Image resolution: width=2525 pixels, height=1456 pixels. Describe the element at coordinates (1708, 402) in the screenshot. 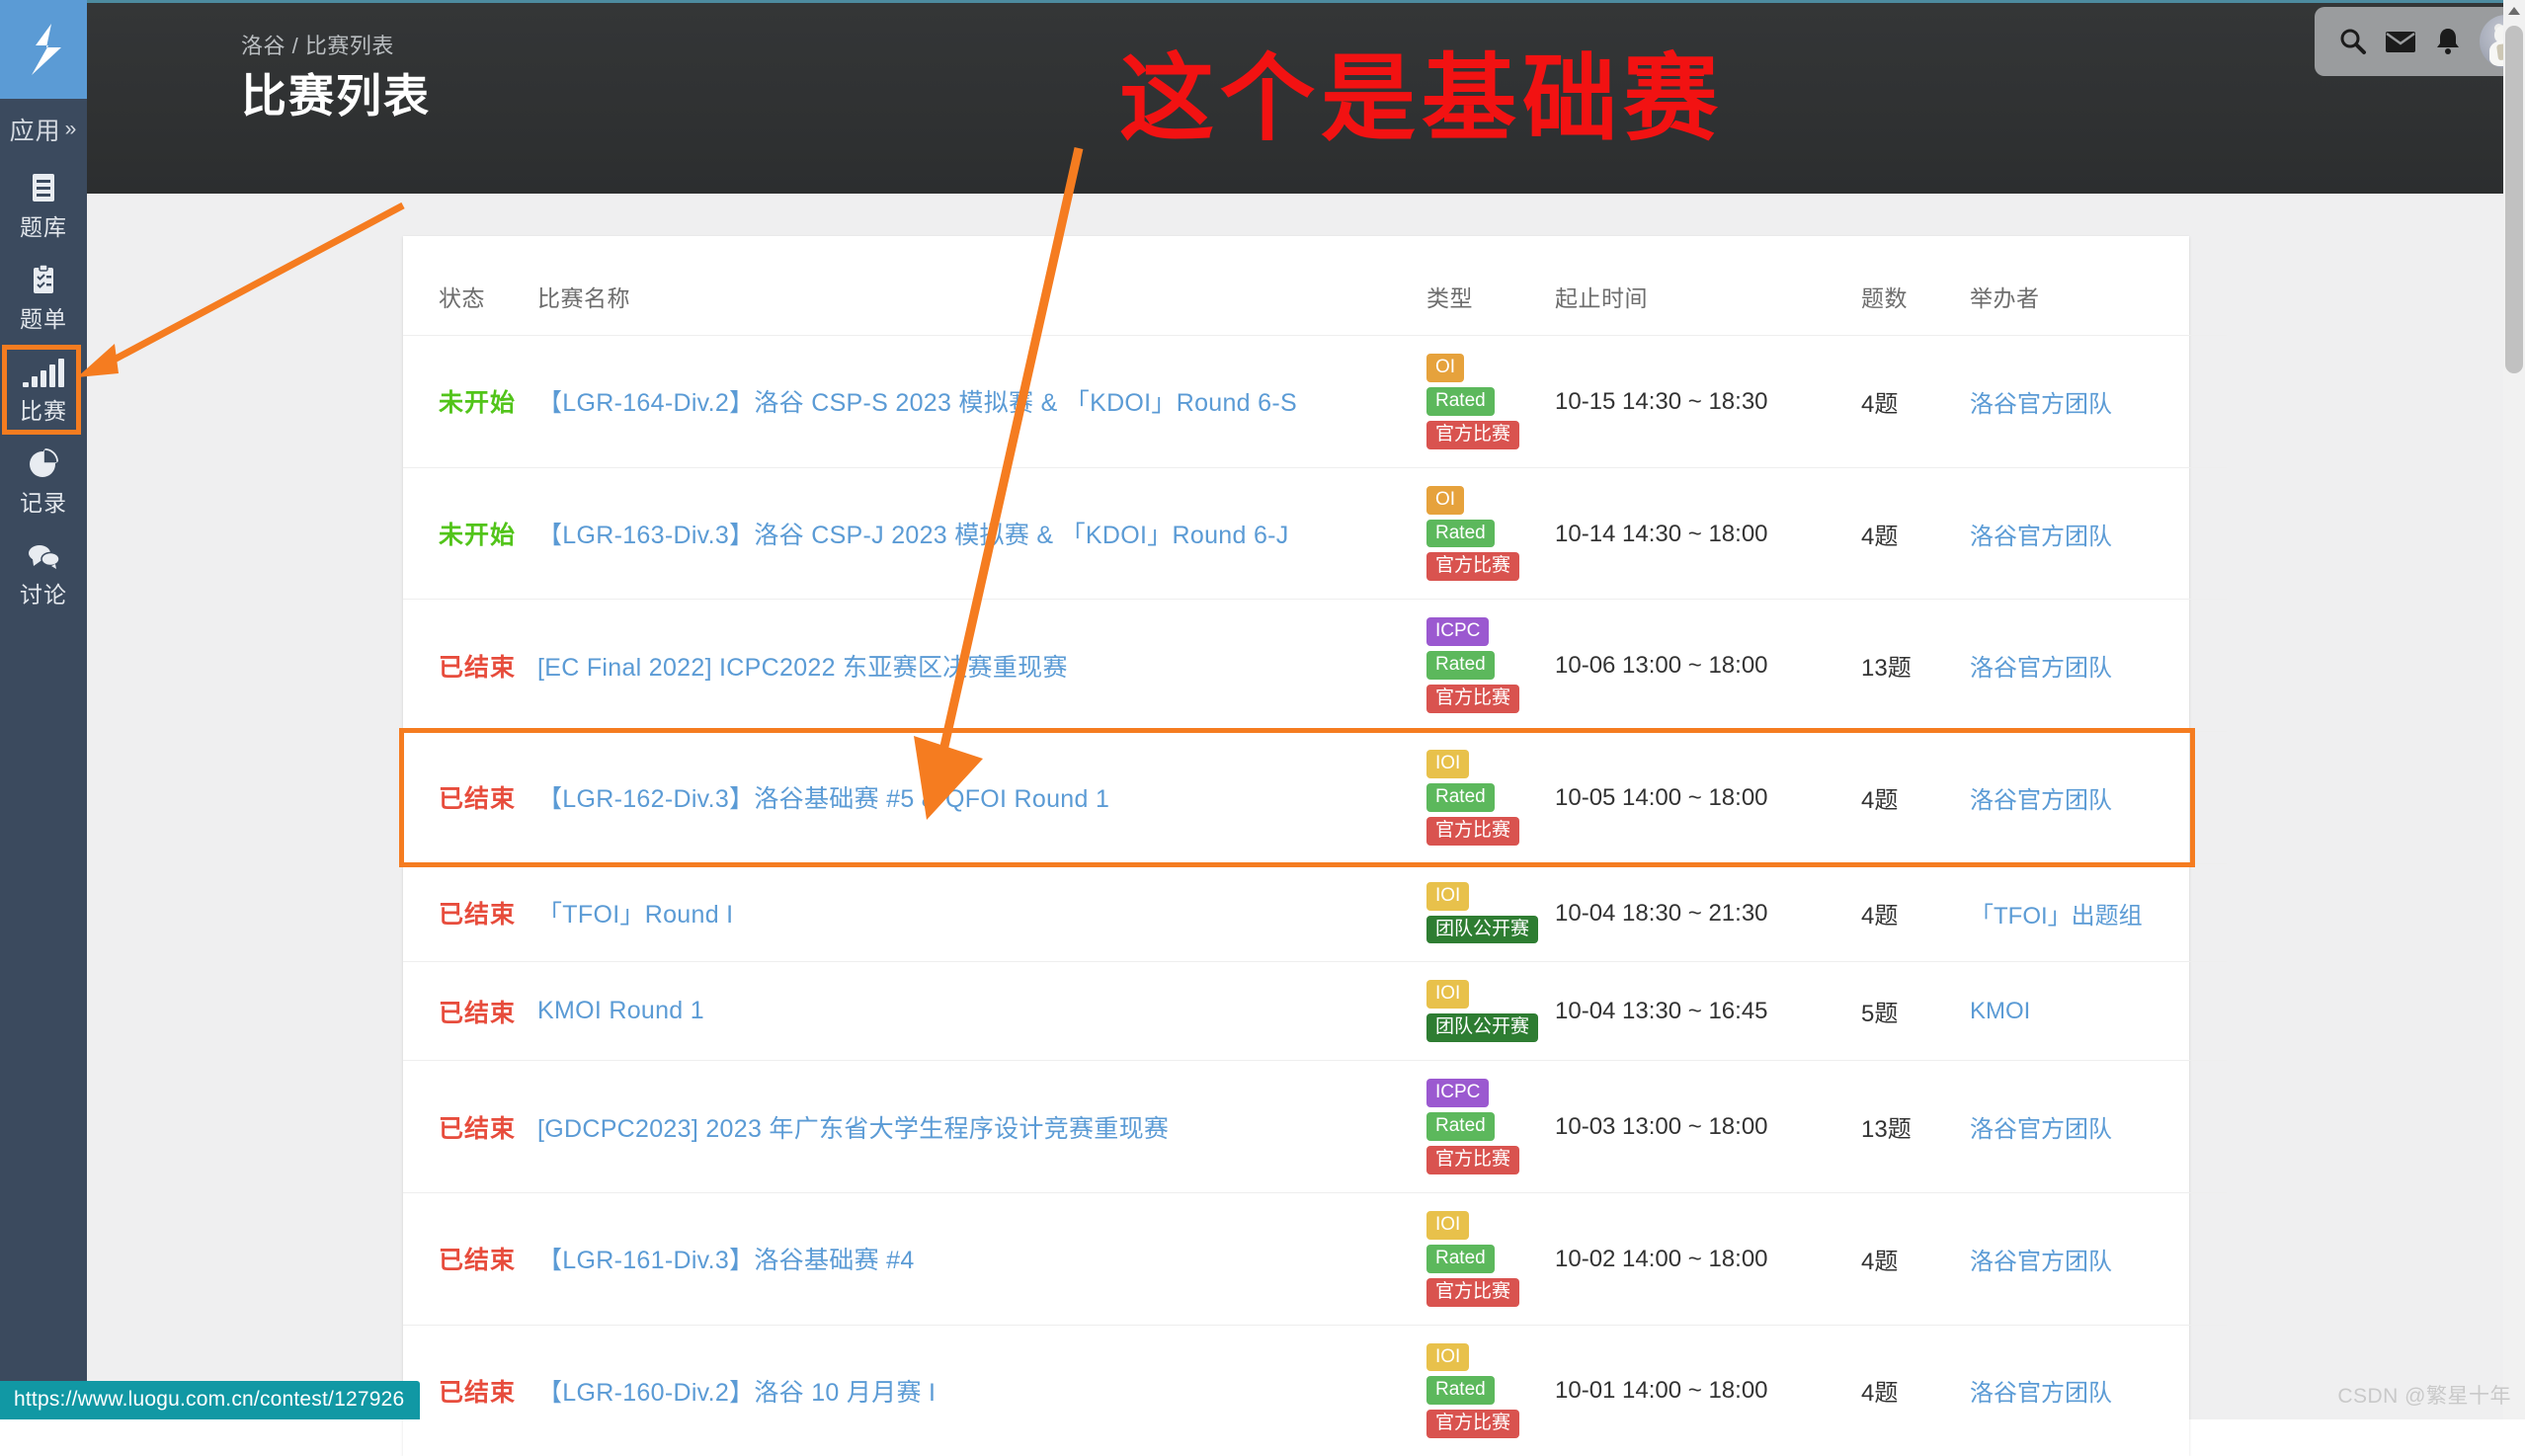

I see `cell-time: 10-15 14:30 ~ 18:30` at that location.